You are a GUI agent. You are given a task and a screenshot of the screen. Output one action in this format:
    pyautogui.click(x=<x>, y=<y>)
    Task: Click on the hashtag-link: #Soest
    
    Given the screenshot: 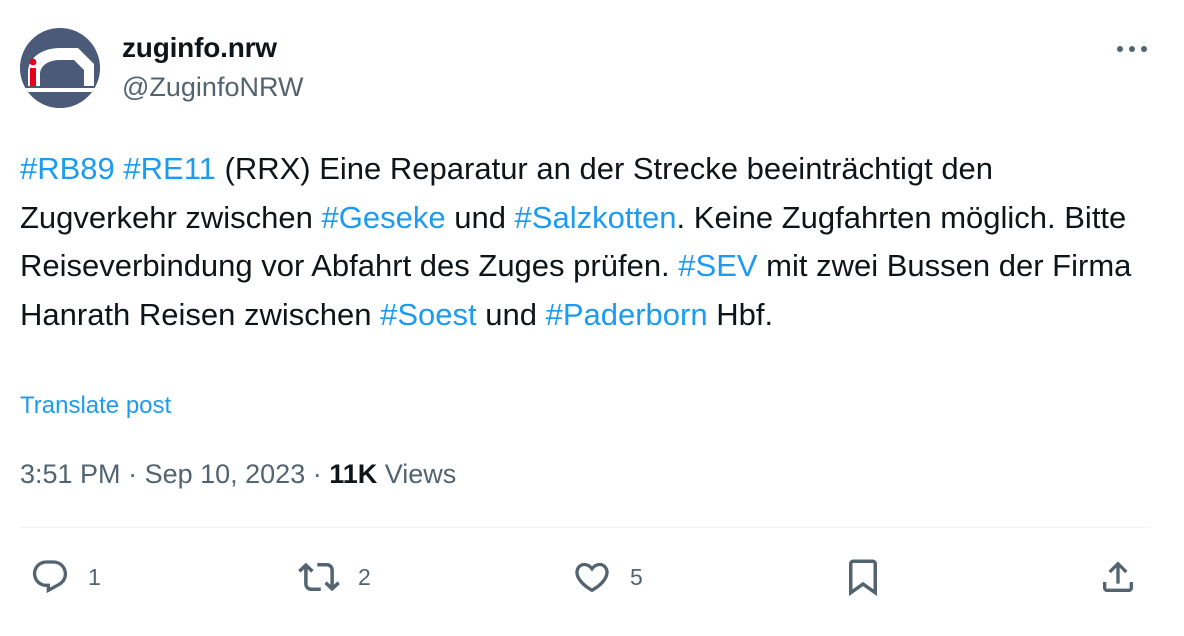 What is the action you would take?
    pyautogui.click(x=428, y=314)
    